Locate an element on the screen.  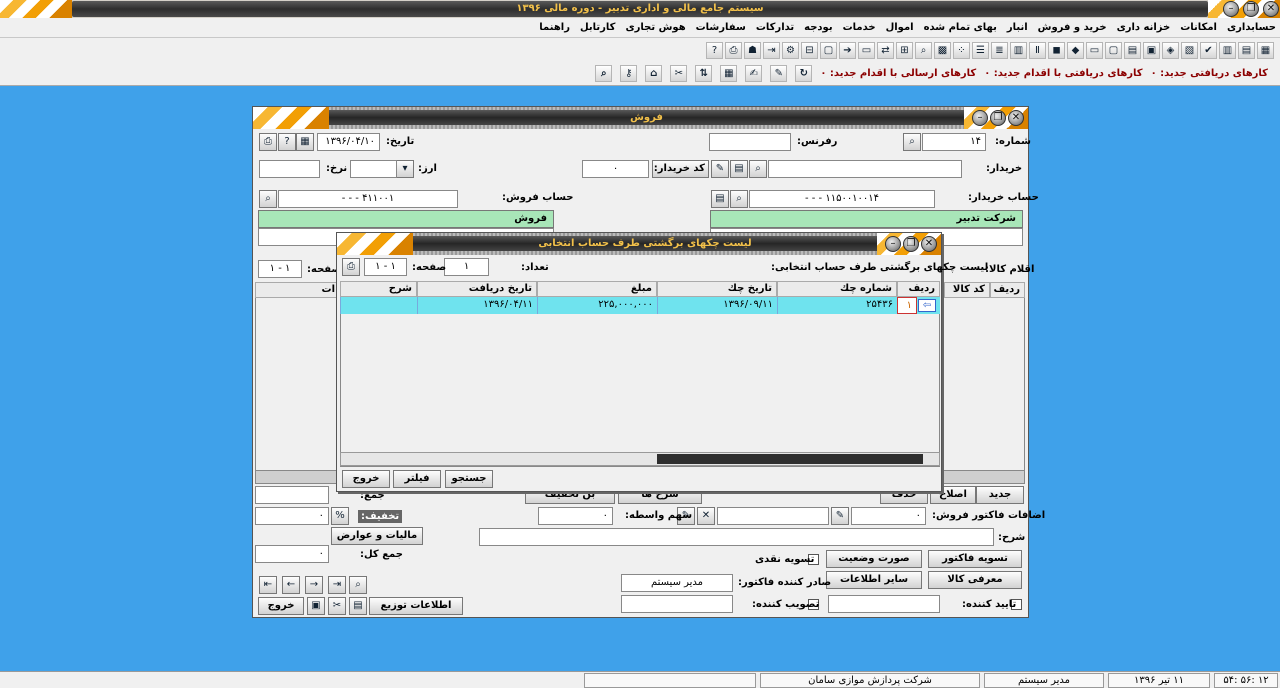
first-record-icon: ⇤ is located at coordinates (268, 585).